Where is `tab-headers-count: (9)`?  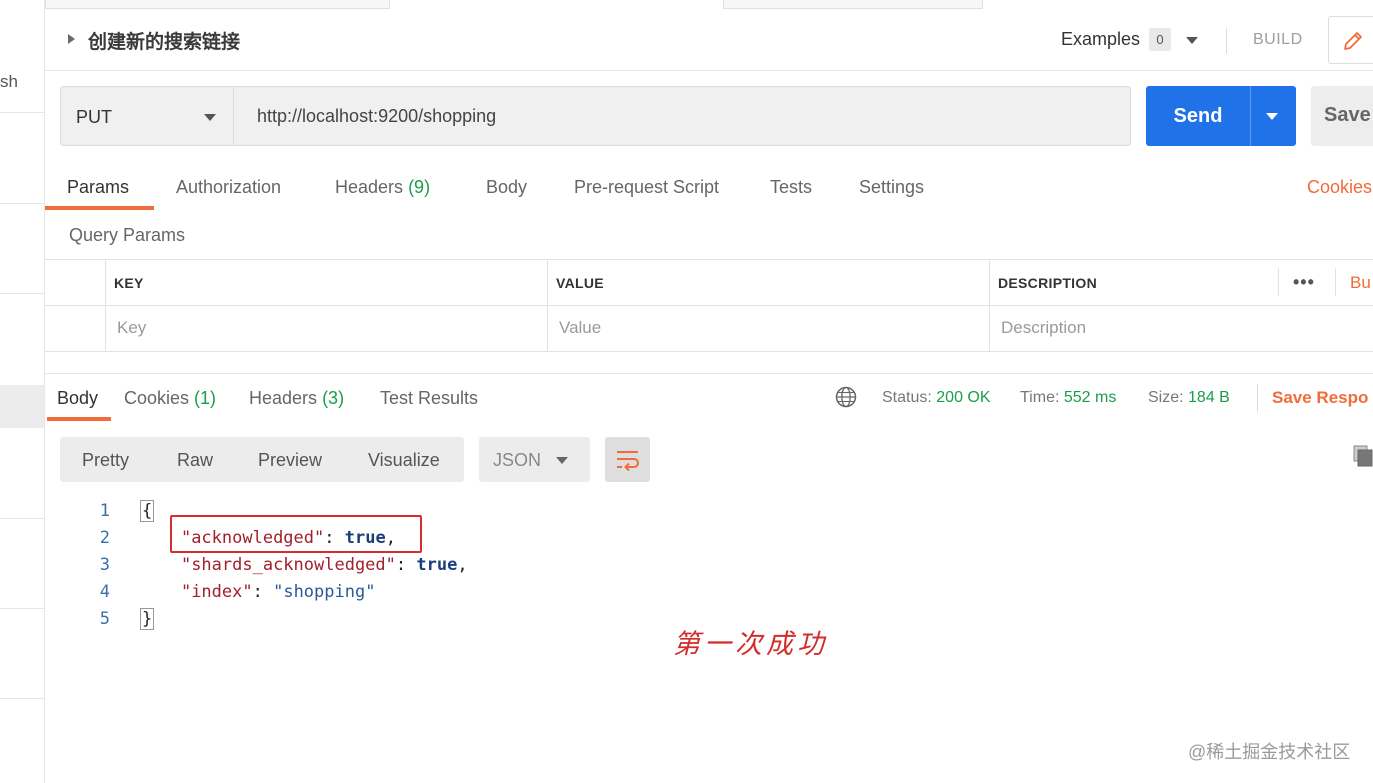
tab-headers-count: (9) is located at coordinates (419, 187).